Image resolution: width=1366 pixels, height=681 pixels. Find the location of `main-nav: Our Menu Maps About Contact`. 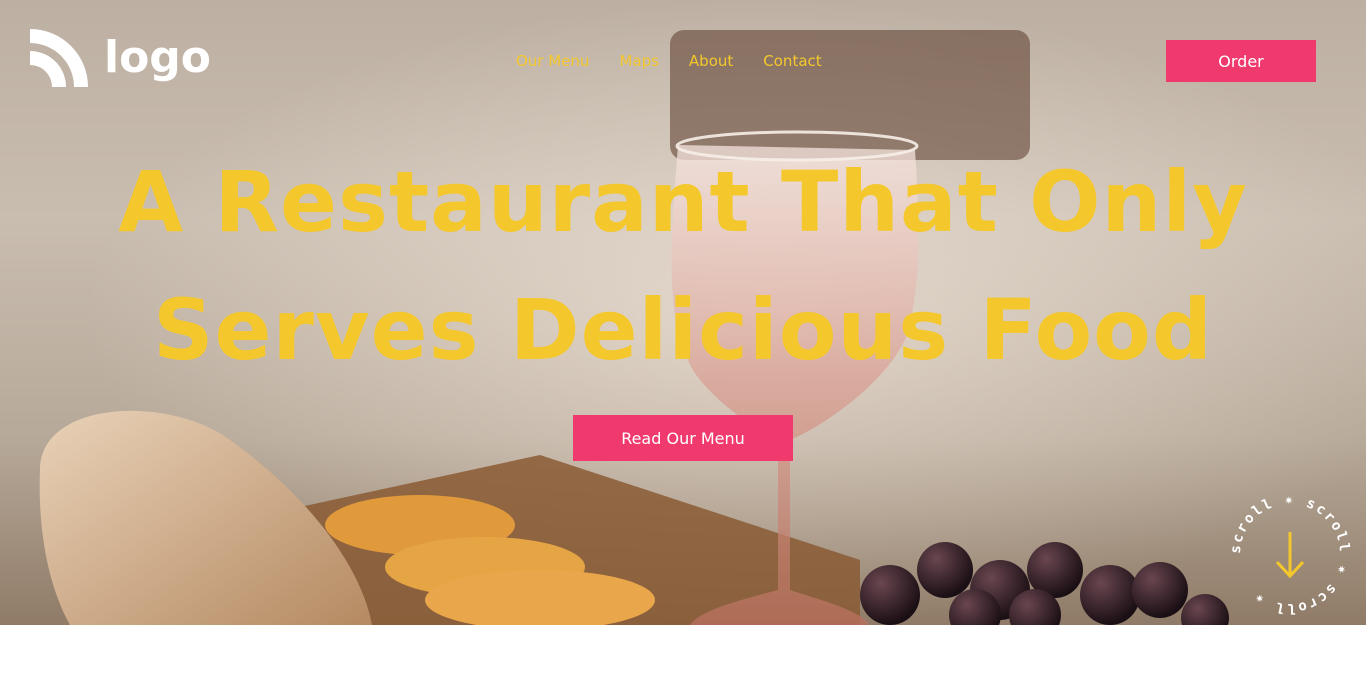

main-nav: Our Menu Maps About Contact is located at coordinates (684, 61).